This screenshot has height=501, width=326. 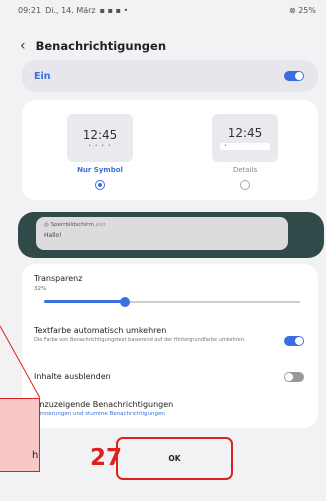 I want to click on ok-button-label: OK, so click(x=174, y=458).